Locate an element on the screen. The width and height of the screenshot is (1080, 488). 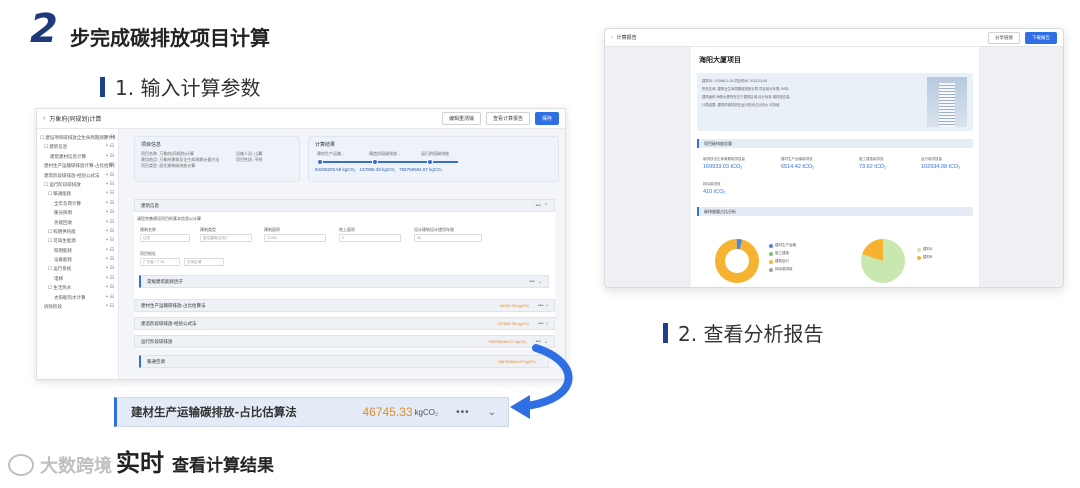
tree-item: ☐ 建设项目碳排放全生命周期测算计算 + ⊟ is located at coordinates (77, 137).